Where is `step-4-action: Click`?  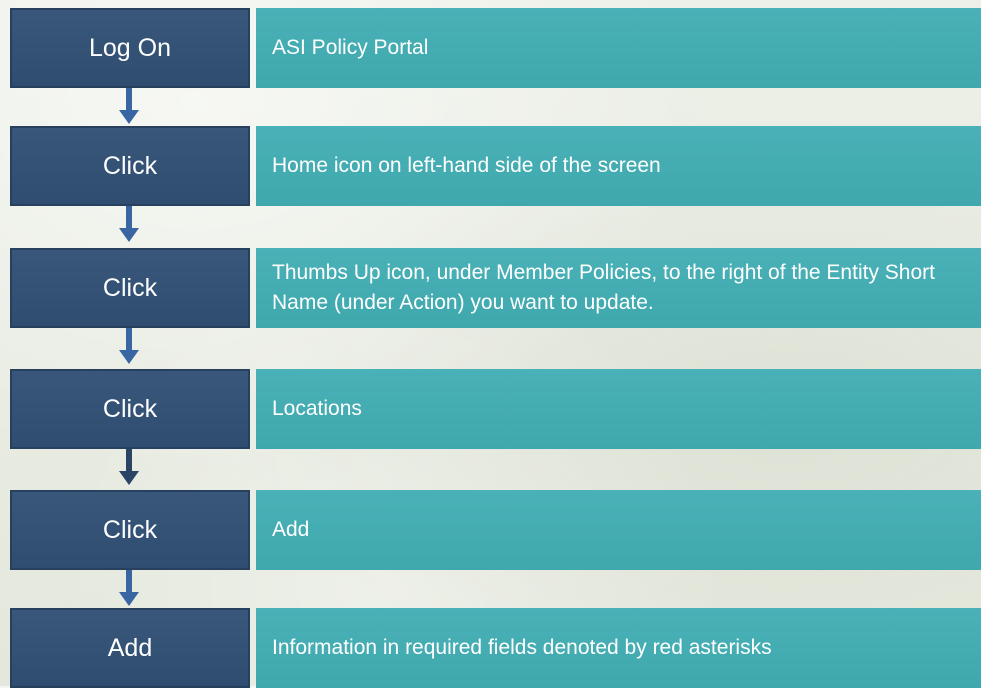
step-4-action: Click is located at coordinates (130, 409).